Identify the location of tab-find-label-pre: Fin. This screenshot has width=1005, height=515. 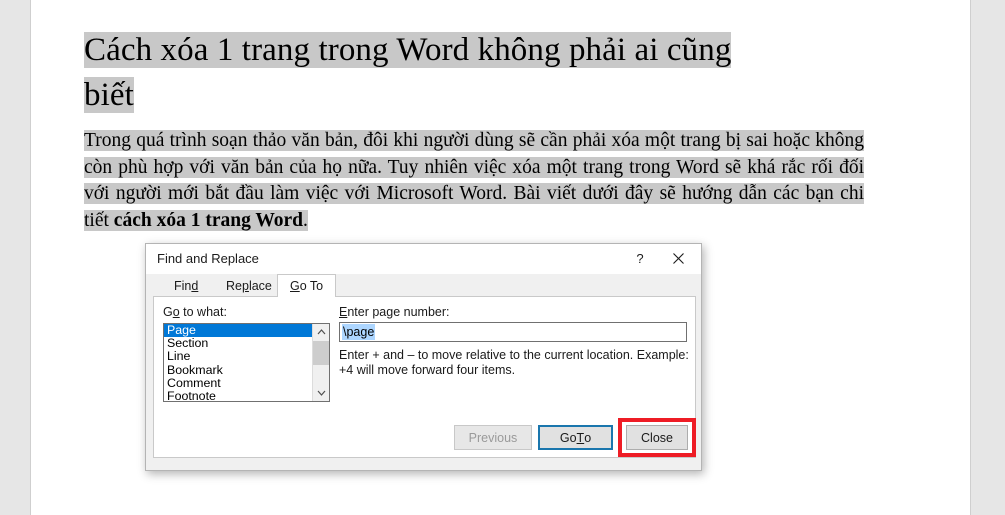
(183, 286).